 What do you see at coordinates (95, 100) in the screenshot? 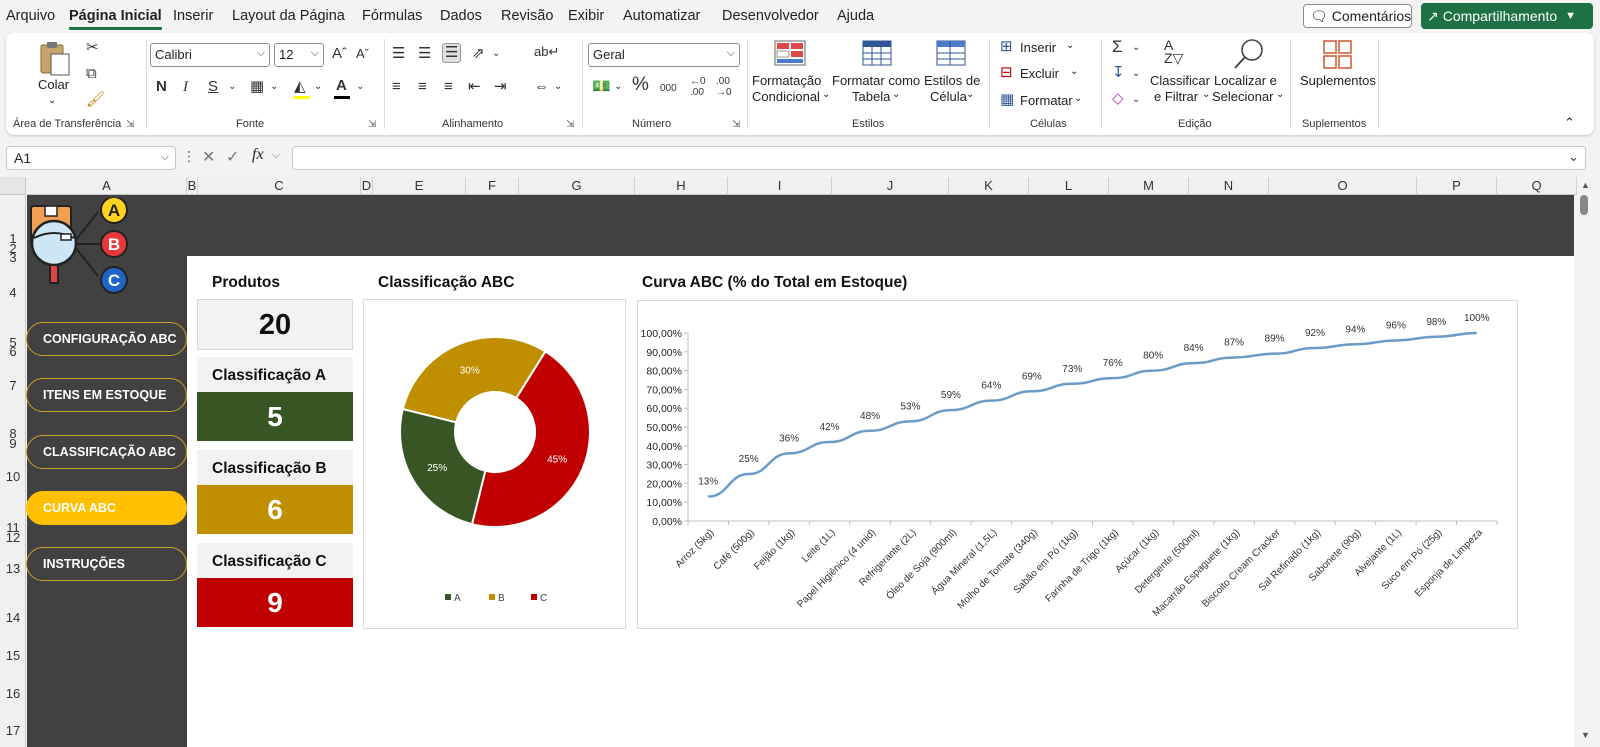
I see `format-painter-icon: 🖌` at bounding box center [95, 100].